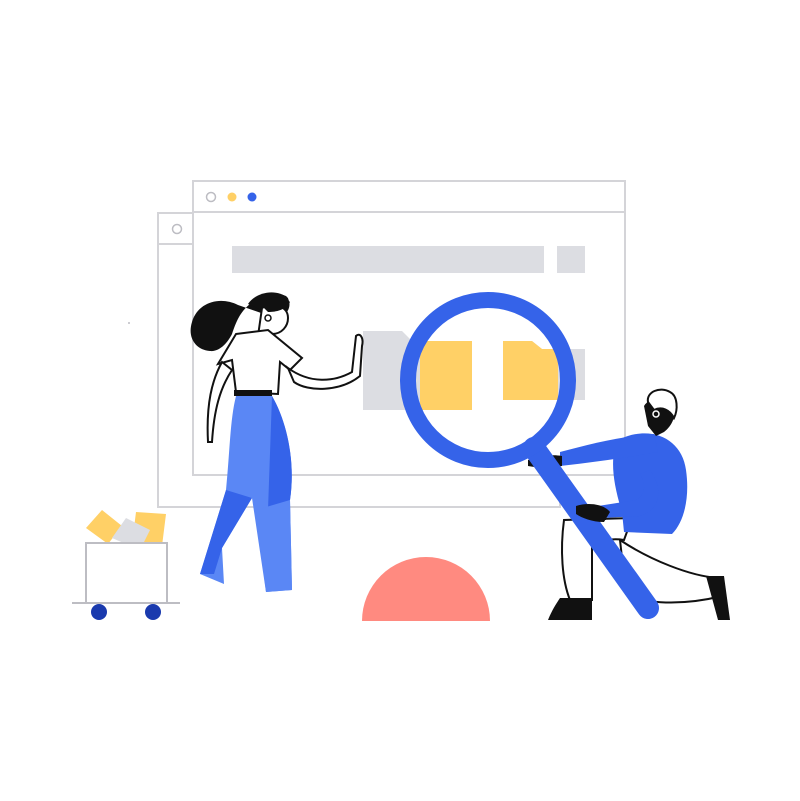 This screenshot has height=801, width=800. I want to click on cart-icon, so click(126, 565).